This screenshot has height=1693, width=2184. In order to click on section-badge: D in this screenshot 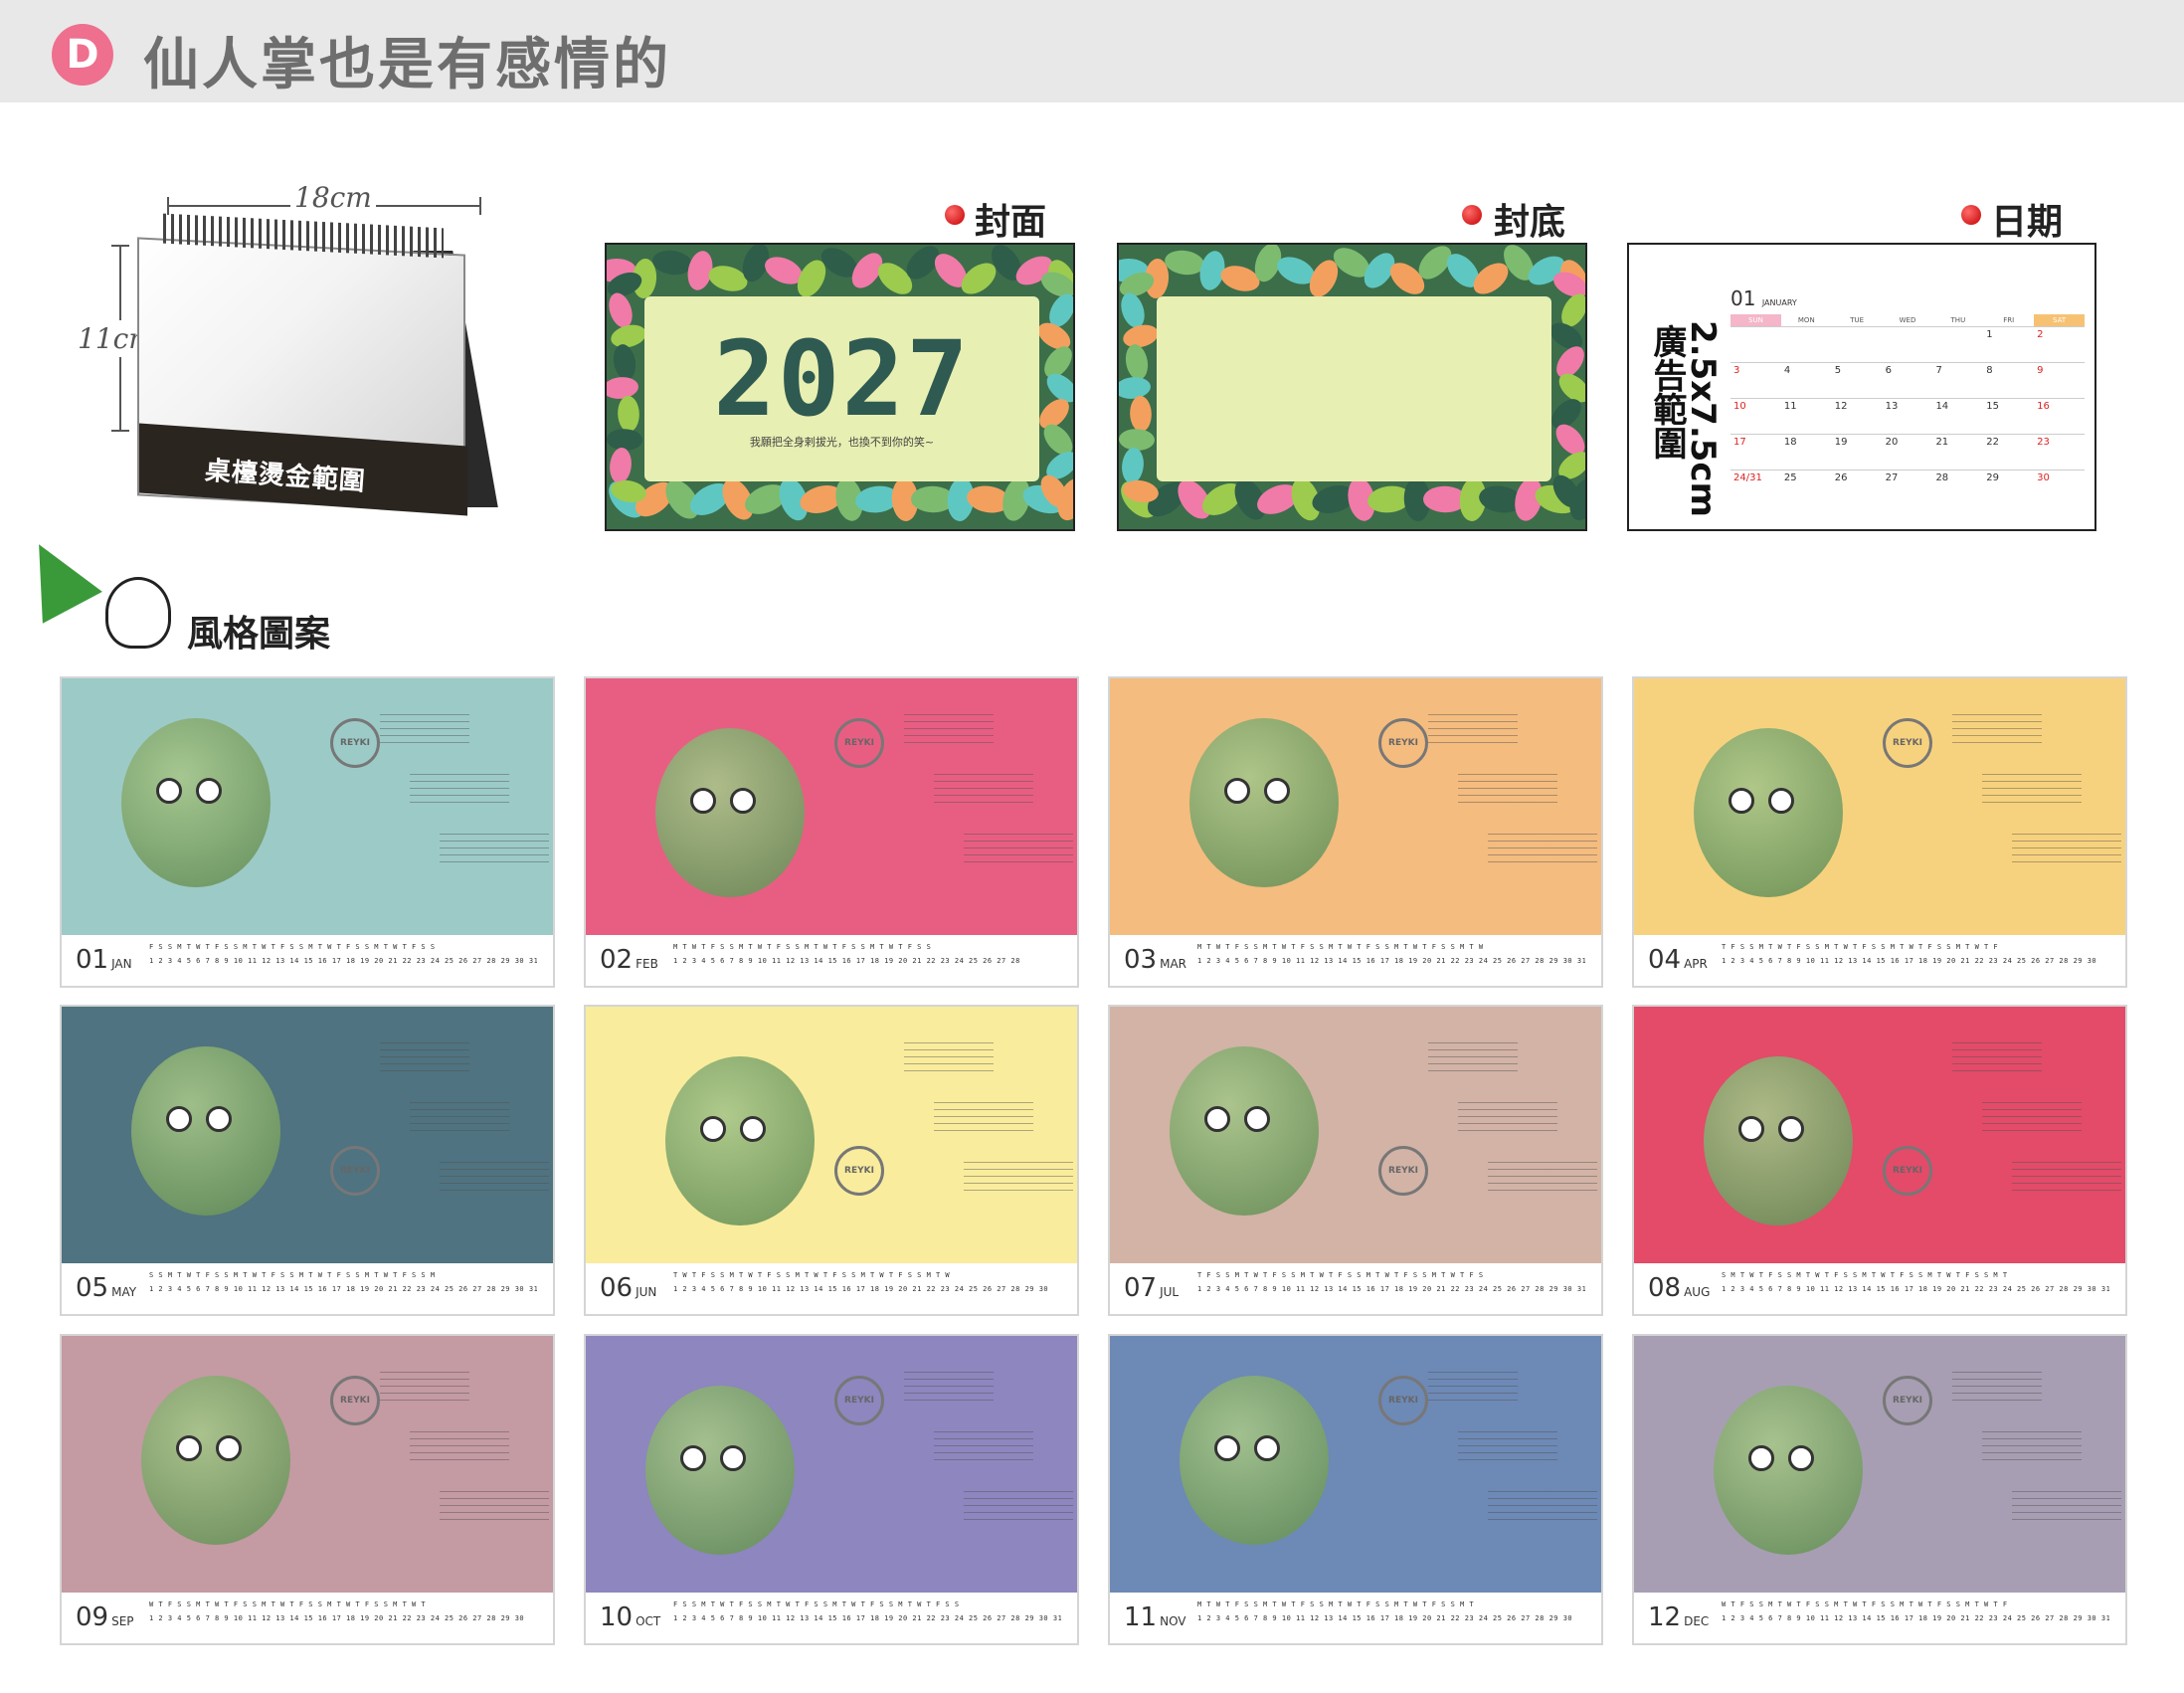, I will do `click(82, 55)`.